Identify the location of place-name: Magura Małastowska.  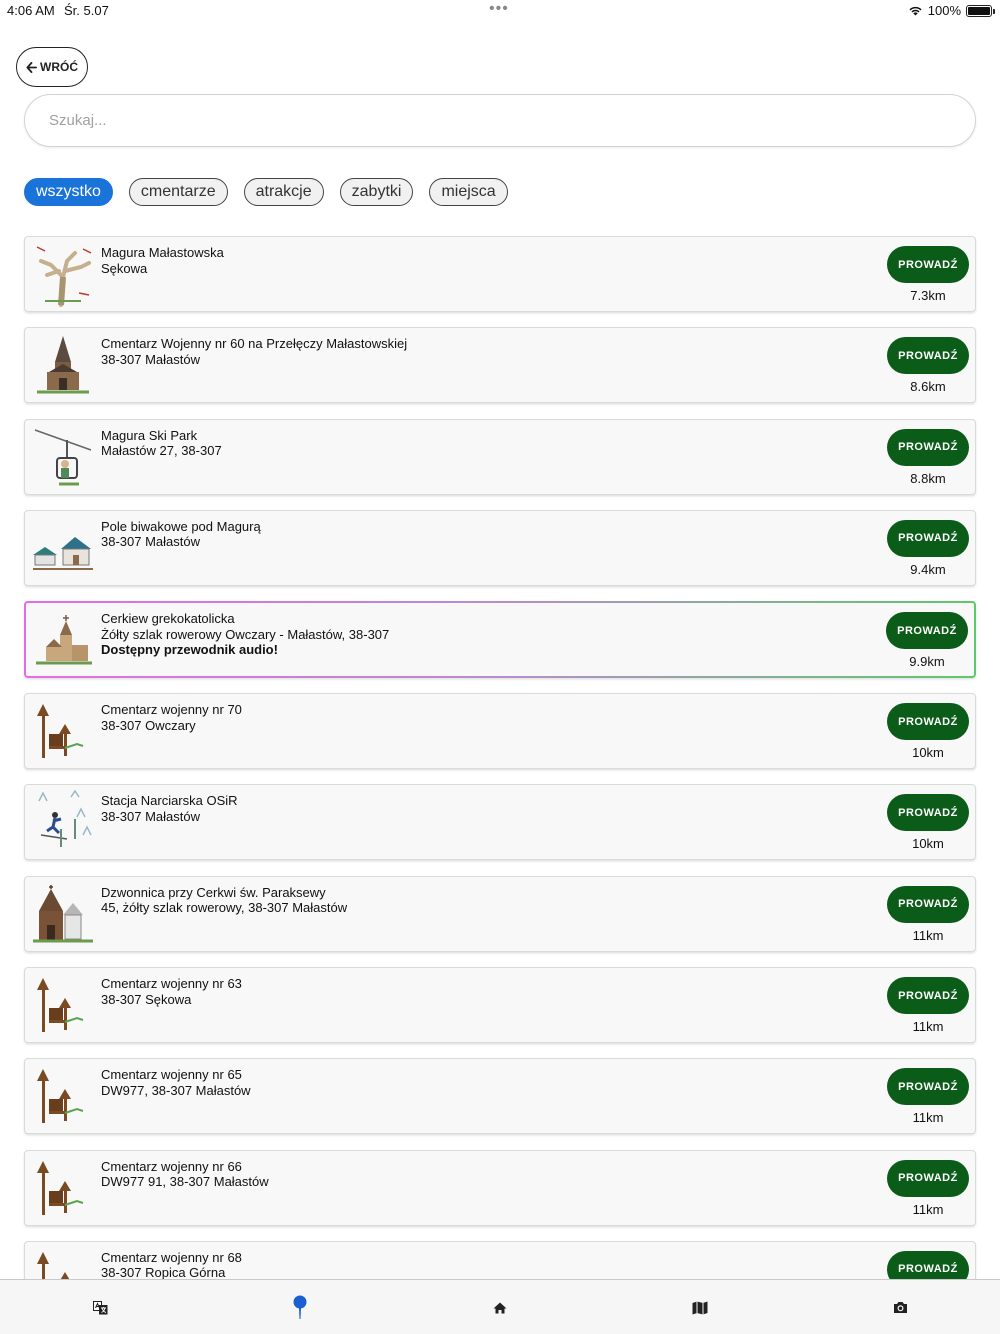
(162, 252).